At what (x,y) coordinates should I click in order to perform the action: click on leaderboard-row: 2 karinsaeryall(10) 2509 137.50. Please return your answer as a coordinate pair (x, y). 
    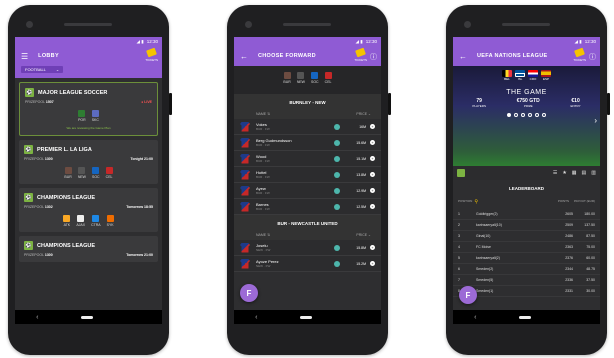
    Looking at the image, I should click on (526, 225).